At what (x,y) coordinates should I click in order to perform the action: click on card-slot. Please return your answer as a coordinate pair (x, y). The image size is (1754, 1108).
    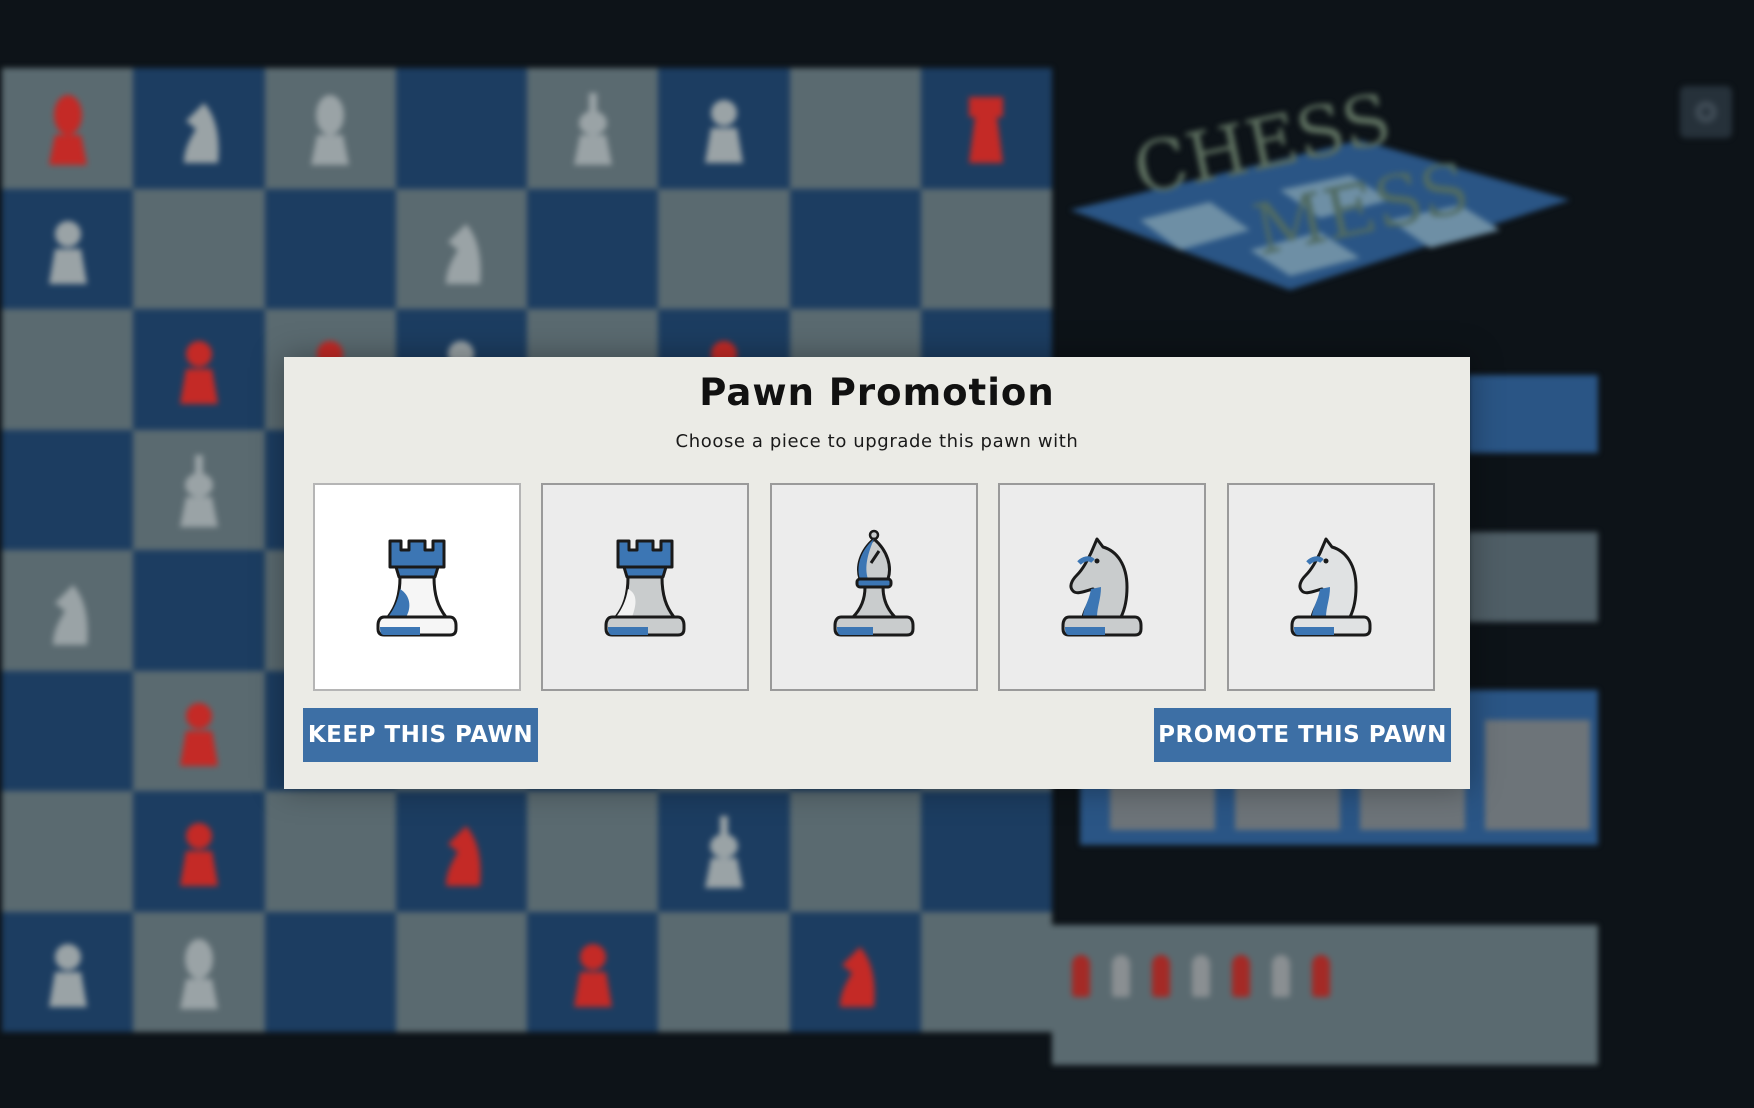
    Looking at the image, I should click on (1537, 775).